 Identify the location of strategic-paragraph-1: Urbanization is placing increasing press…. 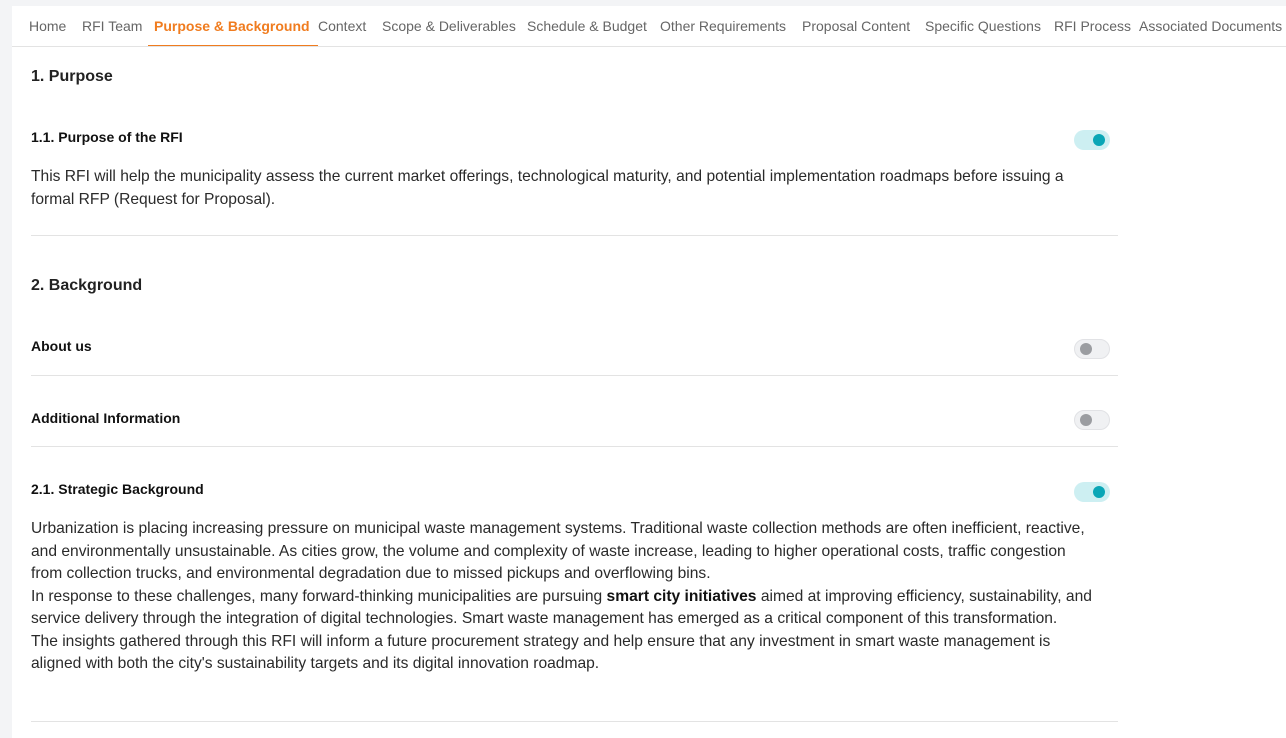
(558, 551).